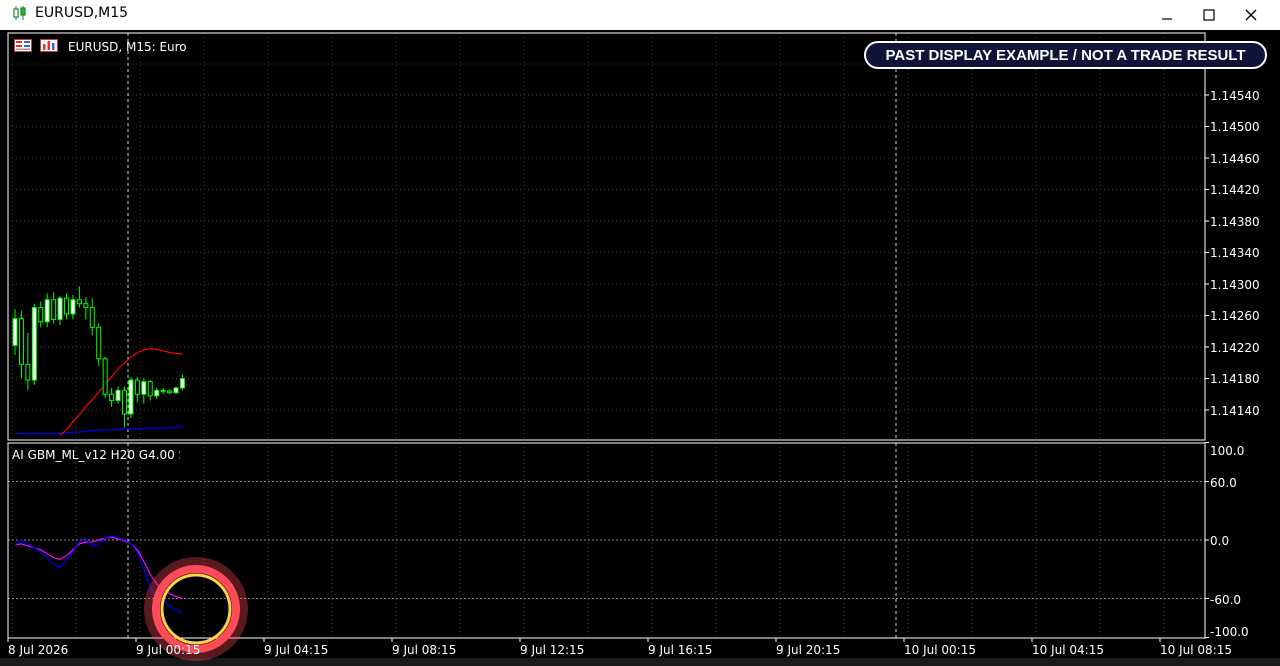  Describe the element at coordinates (1235, 159) in the screenshot. I see `price-axis-label: 1.14460` at that location.